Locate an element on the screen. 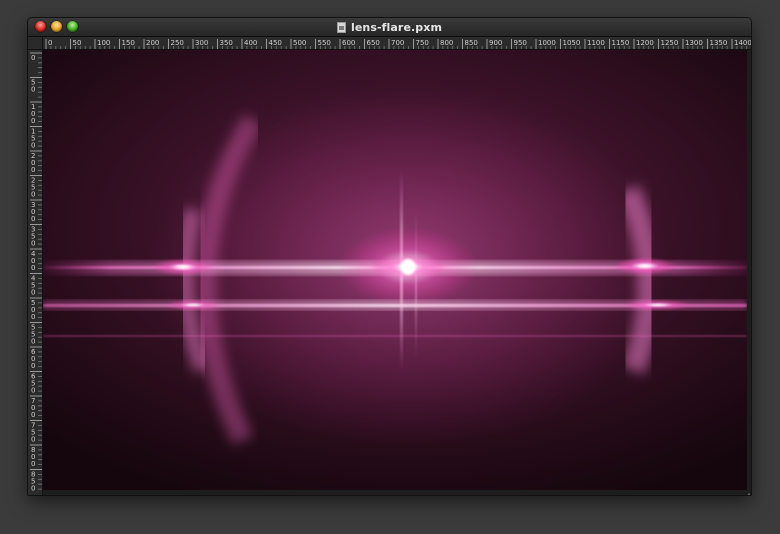  ruler-label: 1250 is located at coordinates (670, 43).